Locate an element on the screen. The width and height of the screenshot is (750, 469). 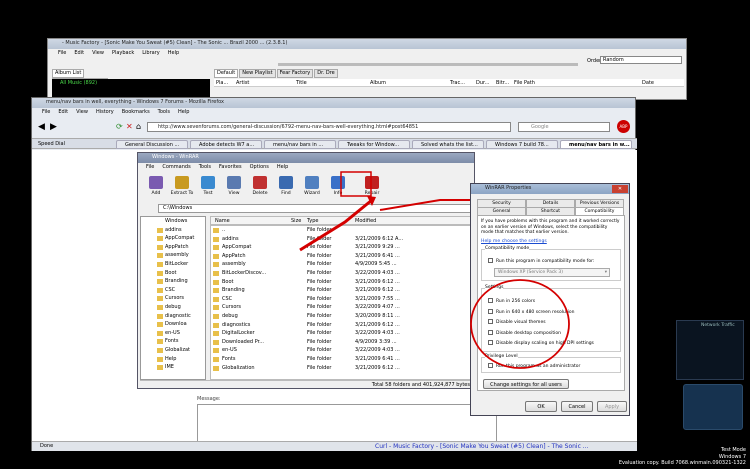
apply-button: Apply is located at coordinates (612, 406).